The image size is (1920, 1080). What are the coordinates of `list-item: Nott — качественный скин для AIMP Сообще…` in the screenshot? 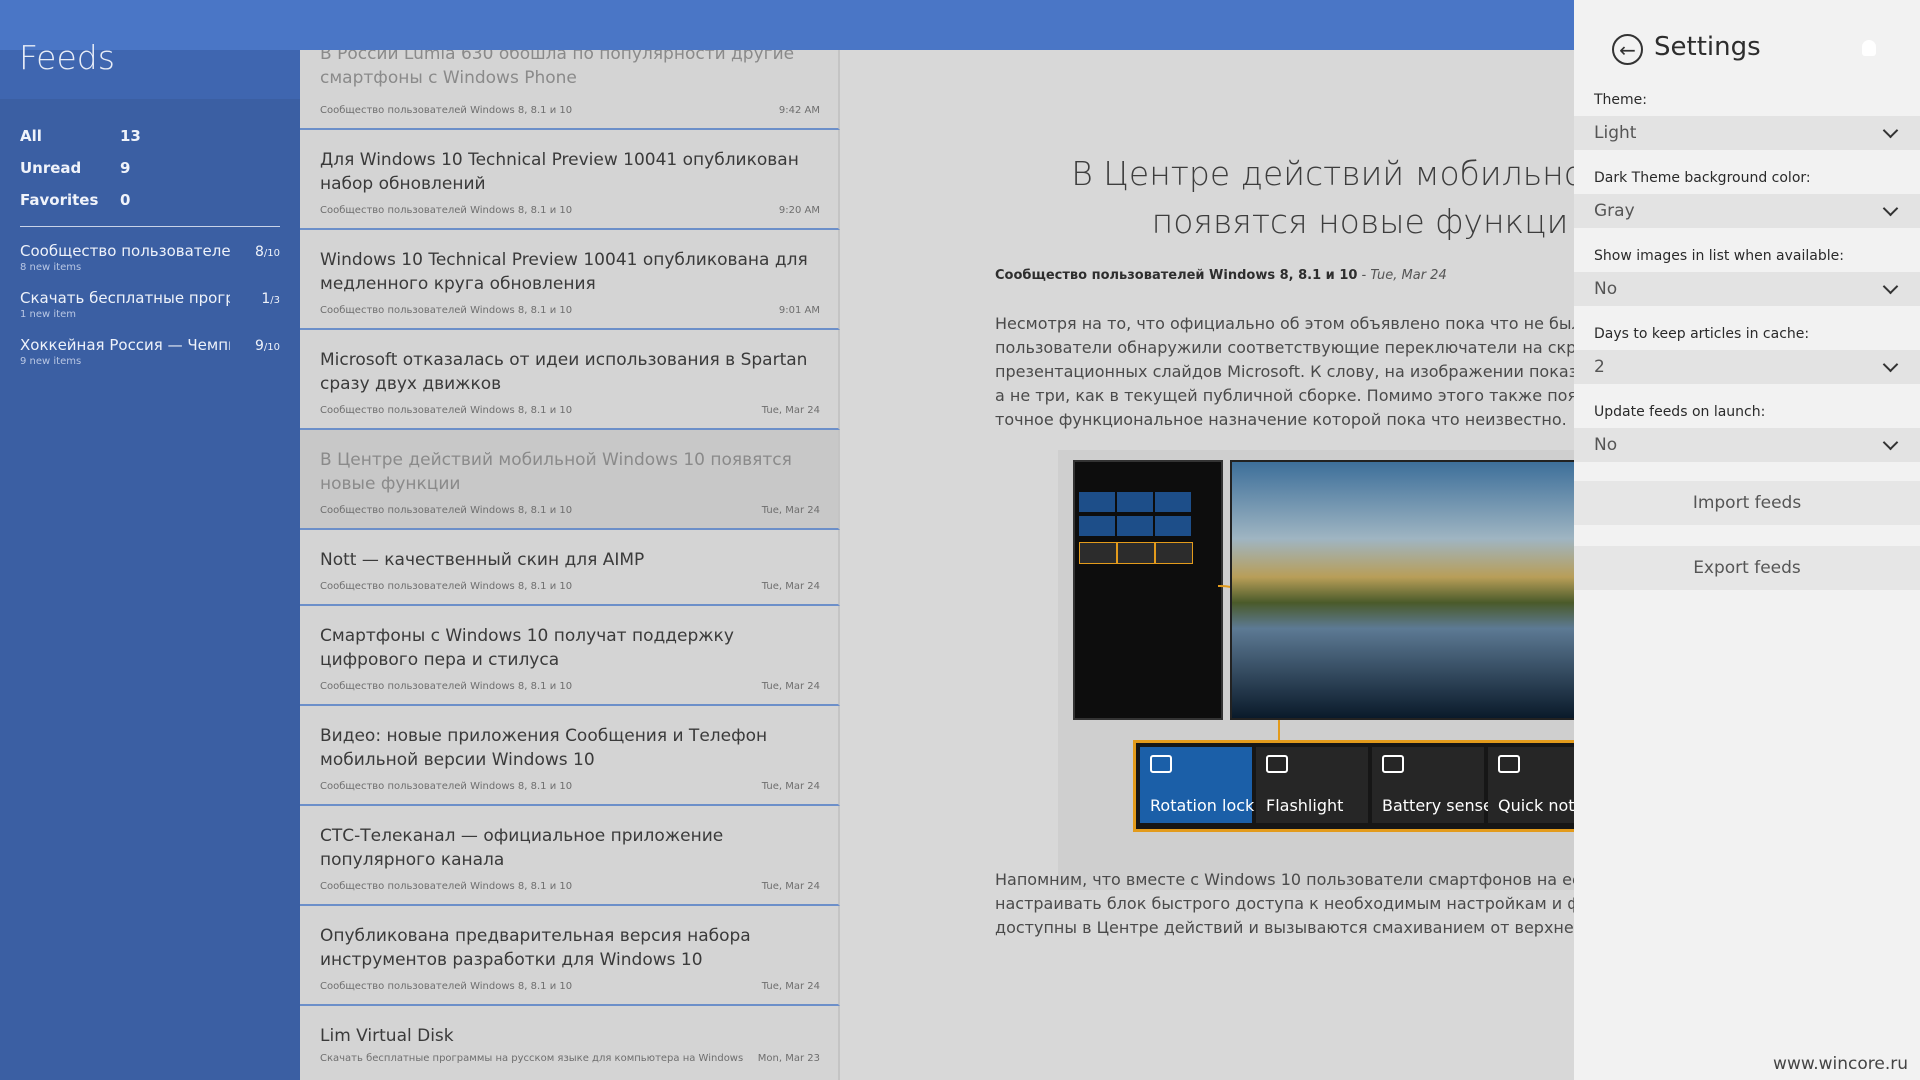 It's located at (570, 568).